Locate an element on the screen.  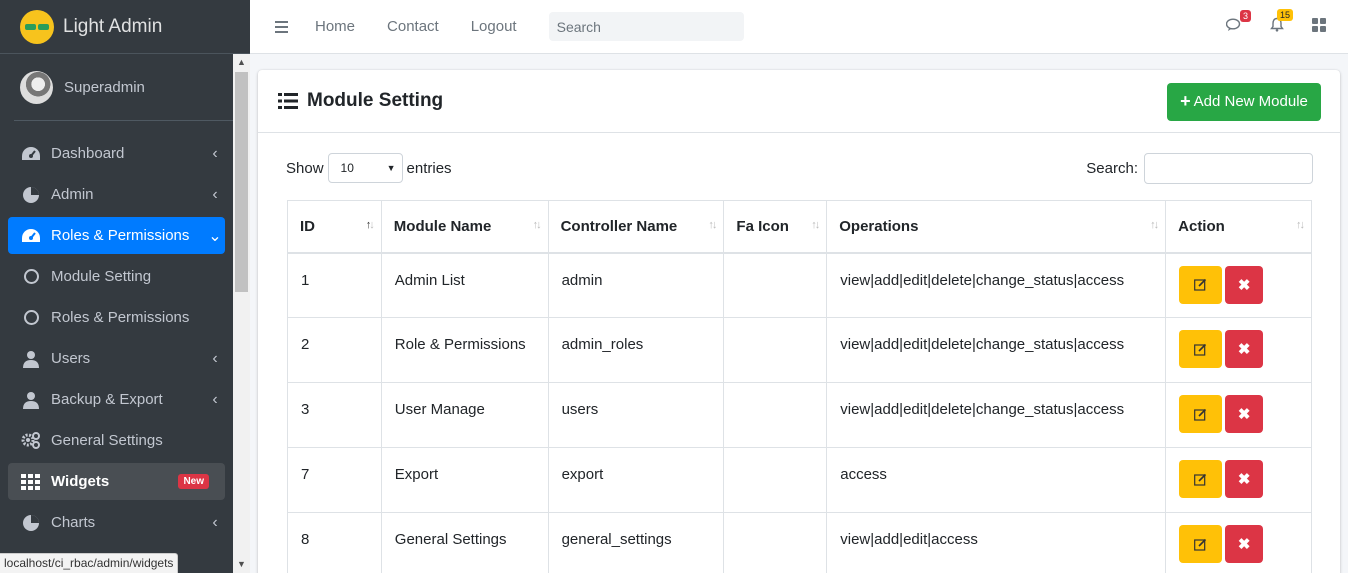
user-icon is located at coordinates (31, 400).